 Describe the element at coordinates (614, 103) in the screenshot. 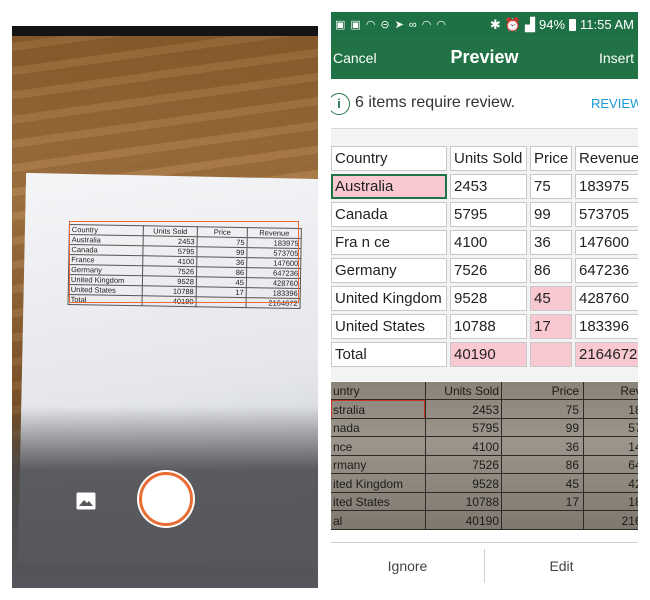

I see `review-button: REVIEW` at that location.